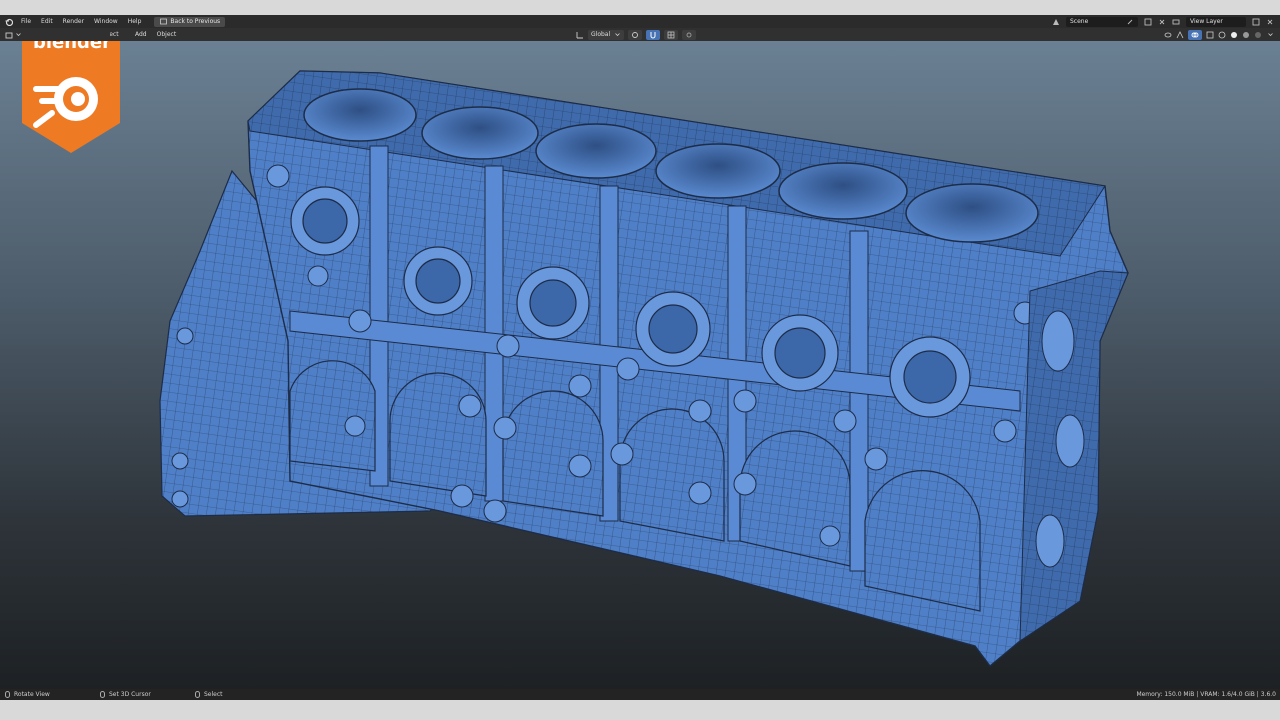 This screenshot has height=720, width=1280. Describe the element at coordinates (1206, 21) in the screenshot. I see `view-layer-name: View Layer` at that location.